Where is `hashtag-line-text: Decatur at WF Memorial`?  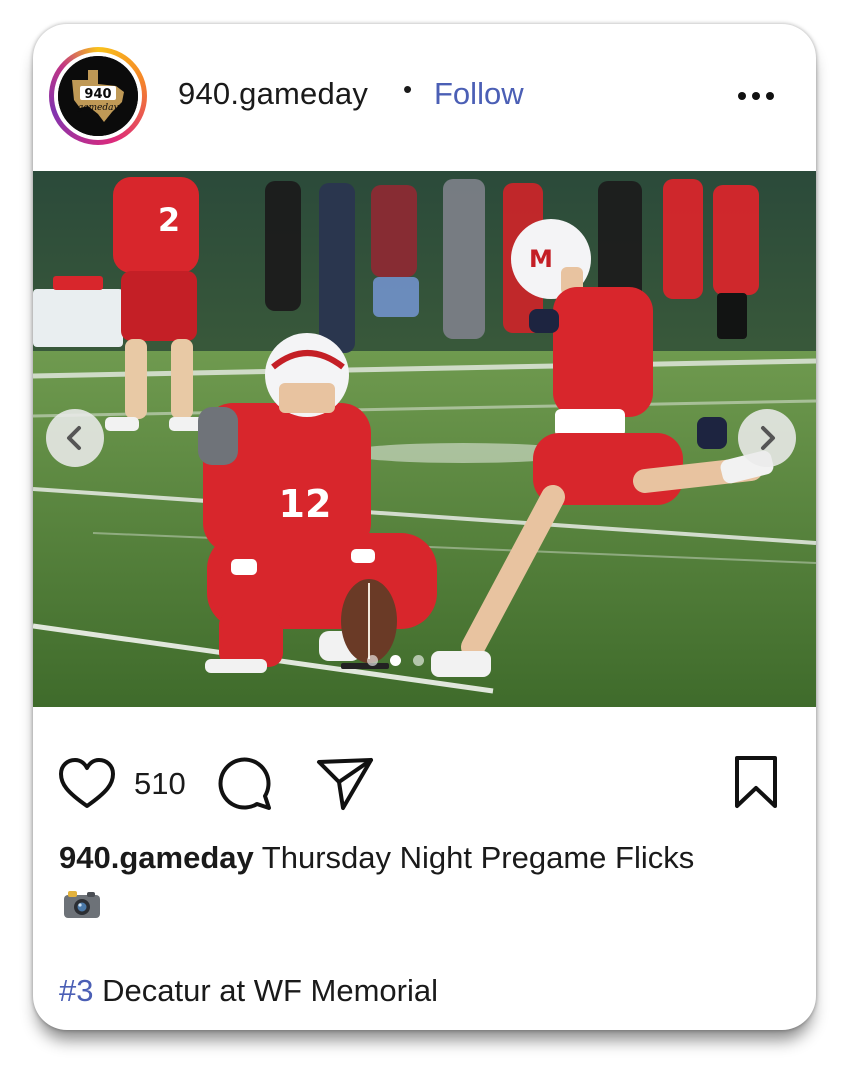 hashtag-line-text: Decatur at WF Memorial is located at coordinates (265, 990).